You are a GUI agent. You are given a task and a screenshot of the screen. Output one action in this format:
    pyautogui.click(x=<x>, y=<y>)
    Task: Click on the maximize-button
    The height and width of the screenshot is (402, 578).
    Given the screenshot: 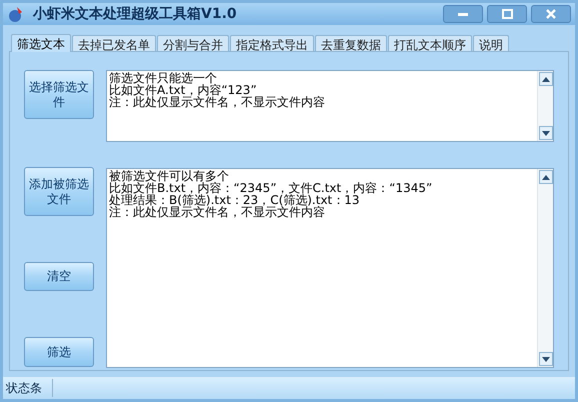 What is the action you would take?
    pyautogui.click(x=507, y=14)
    